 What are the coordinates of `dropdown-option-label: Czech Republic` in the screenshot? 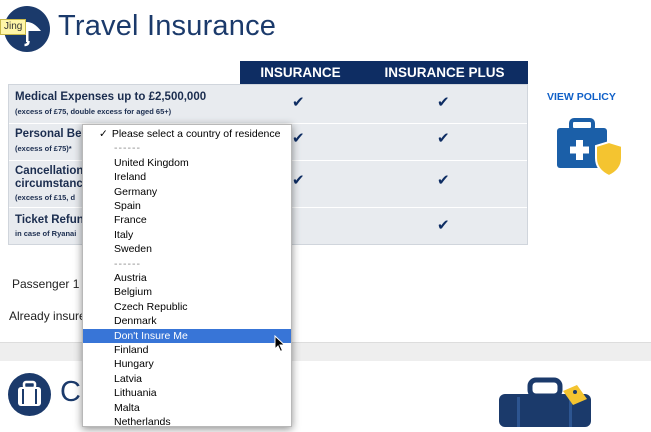 It's located at (151, 306).